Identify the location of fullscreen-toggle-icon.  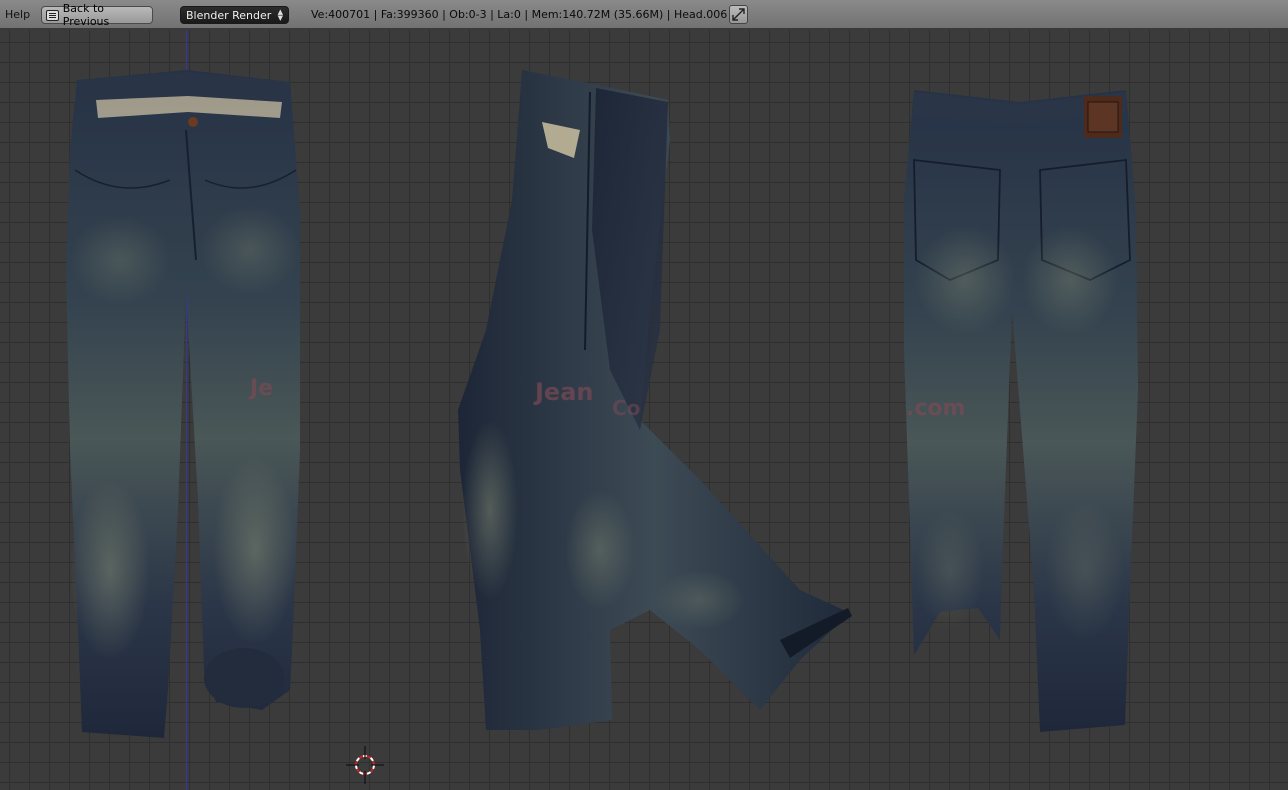
(738, 14).